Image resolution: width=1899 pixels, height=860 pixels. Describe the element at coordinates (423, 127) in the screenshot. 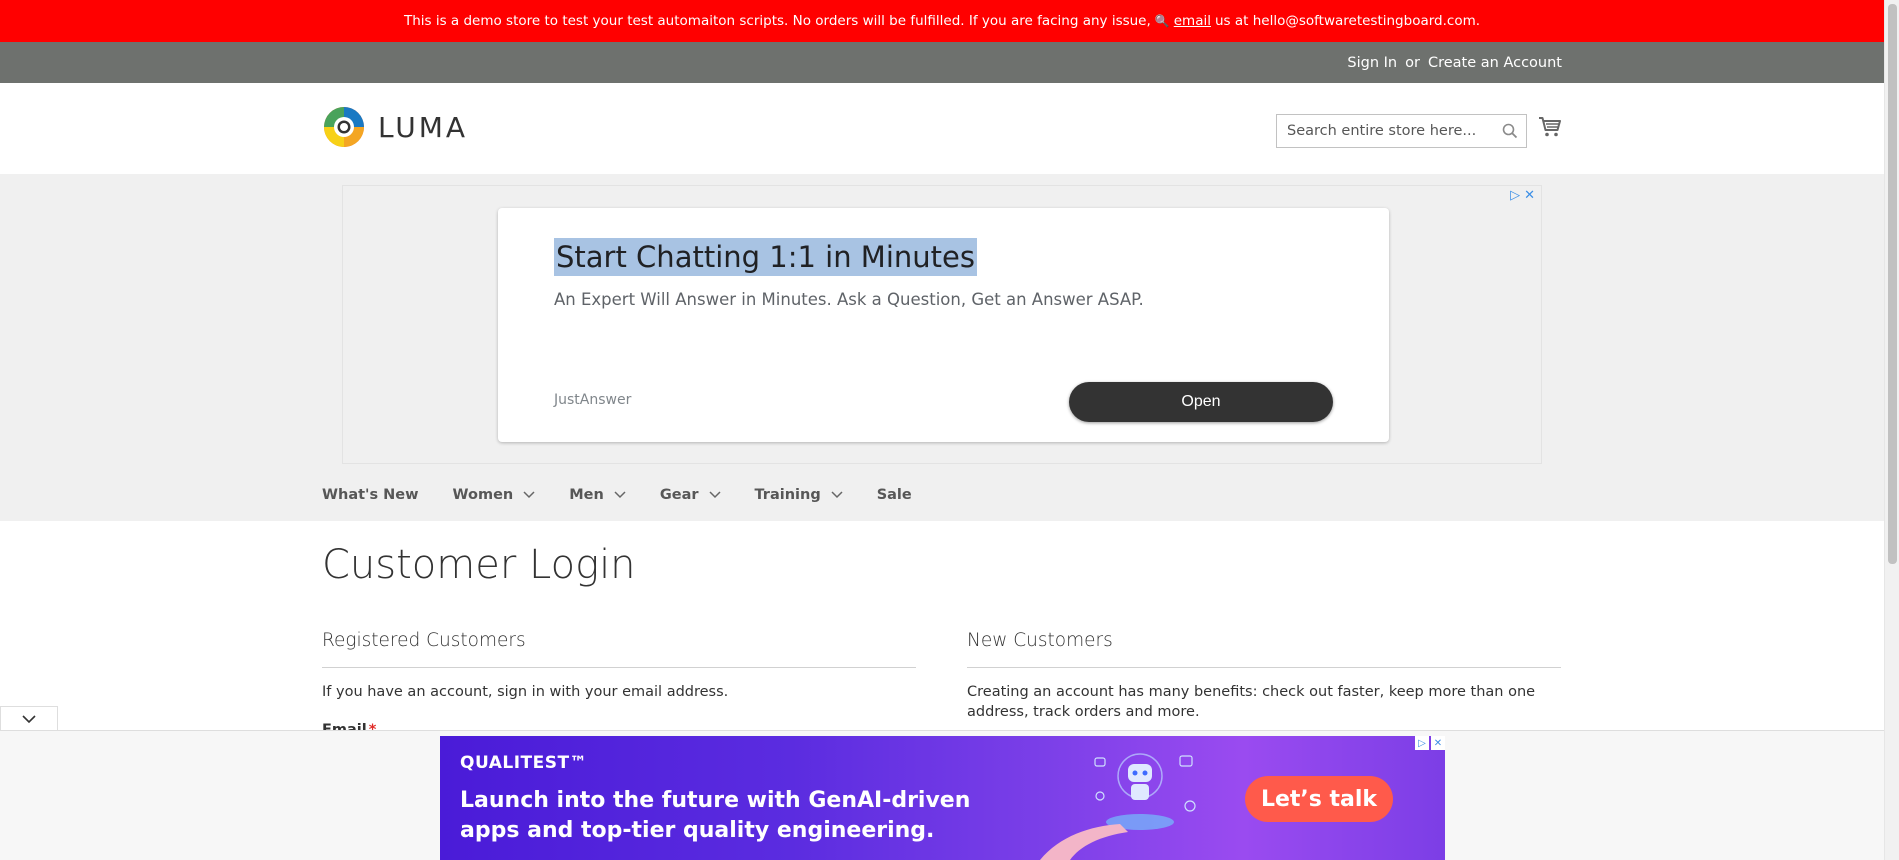

I see `logo-text: LUMA` at that location.